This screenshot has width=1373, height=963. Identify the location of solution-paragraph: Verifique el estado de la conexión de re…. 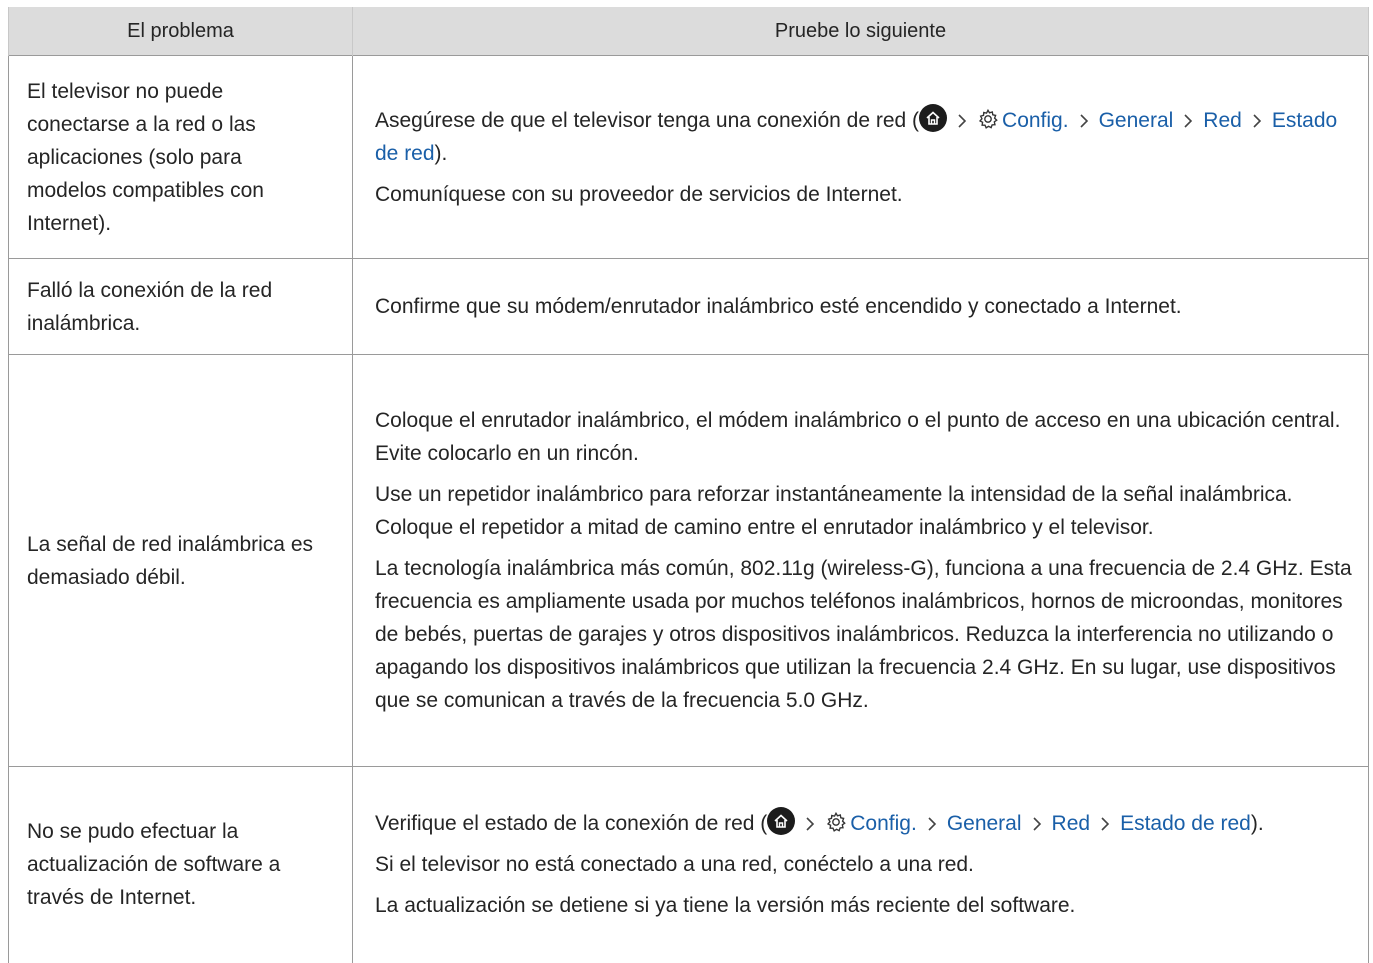
(863, 823).